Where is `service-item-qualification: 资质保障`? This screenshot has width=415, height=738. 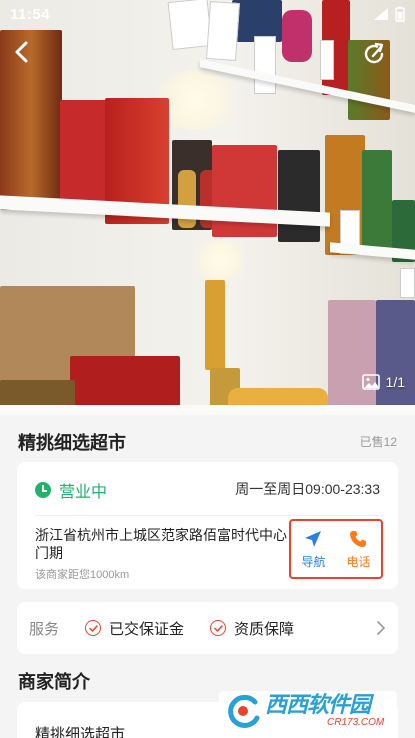
service-item-qualification: 资质保障 is located at coordinates (252, 628).